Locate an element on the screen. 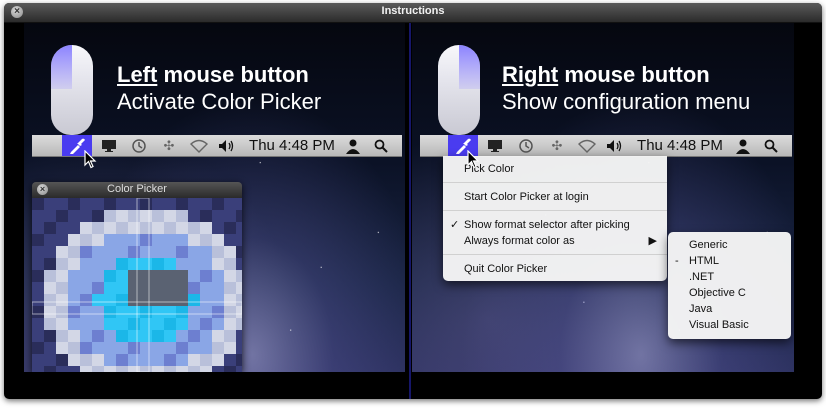 Image resolution: width=826 pixels, height=408 pixels. format-option-objective-c: Objective C is located at coordinates (729, 293).